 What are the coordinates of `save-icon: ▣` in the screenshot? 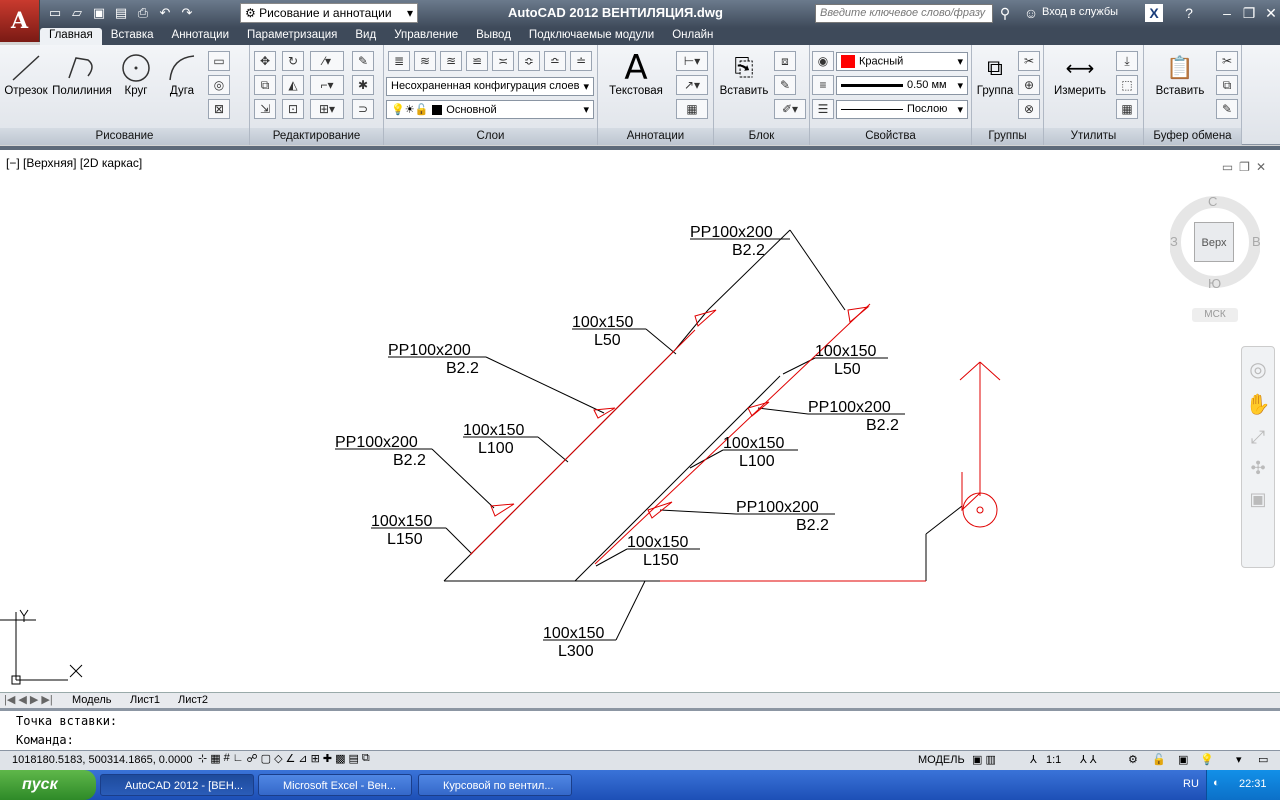 It's located at (99, 13).